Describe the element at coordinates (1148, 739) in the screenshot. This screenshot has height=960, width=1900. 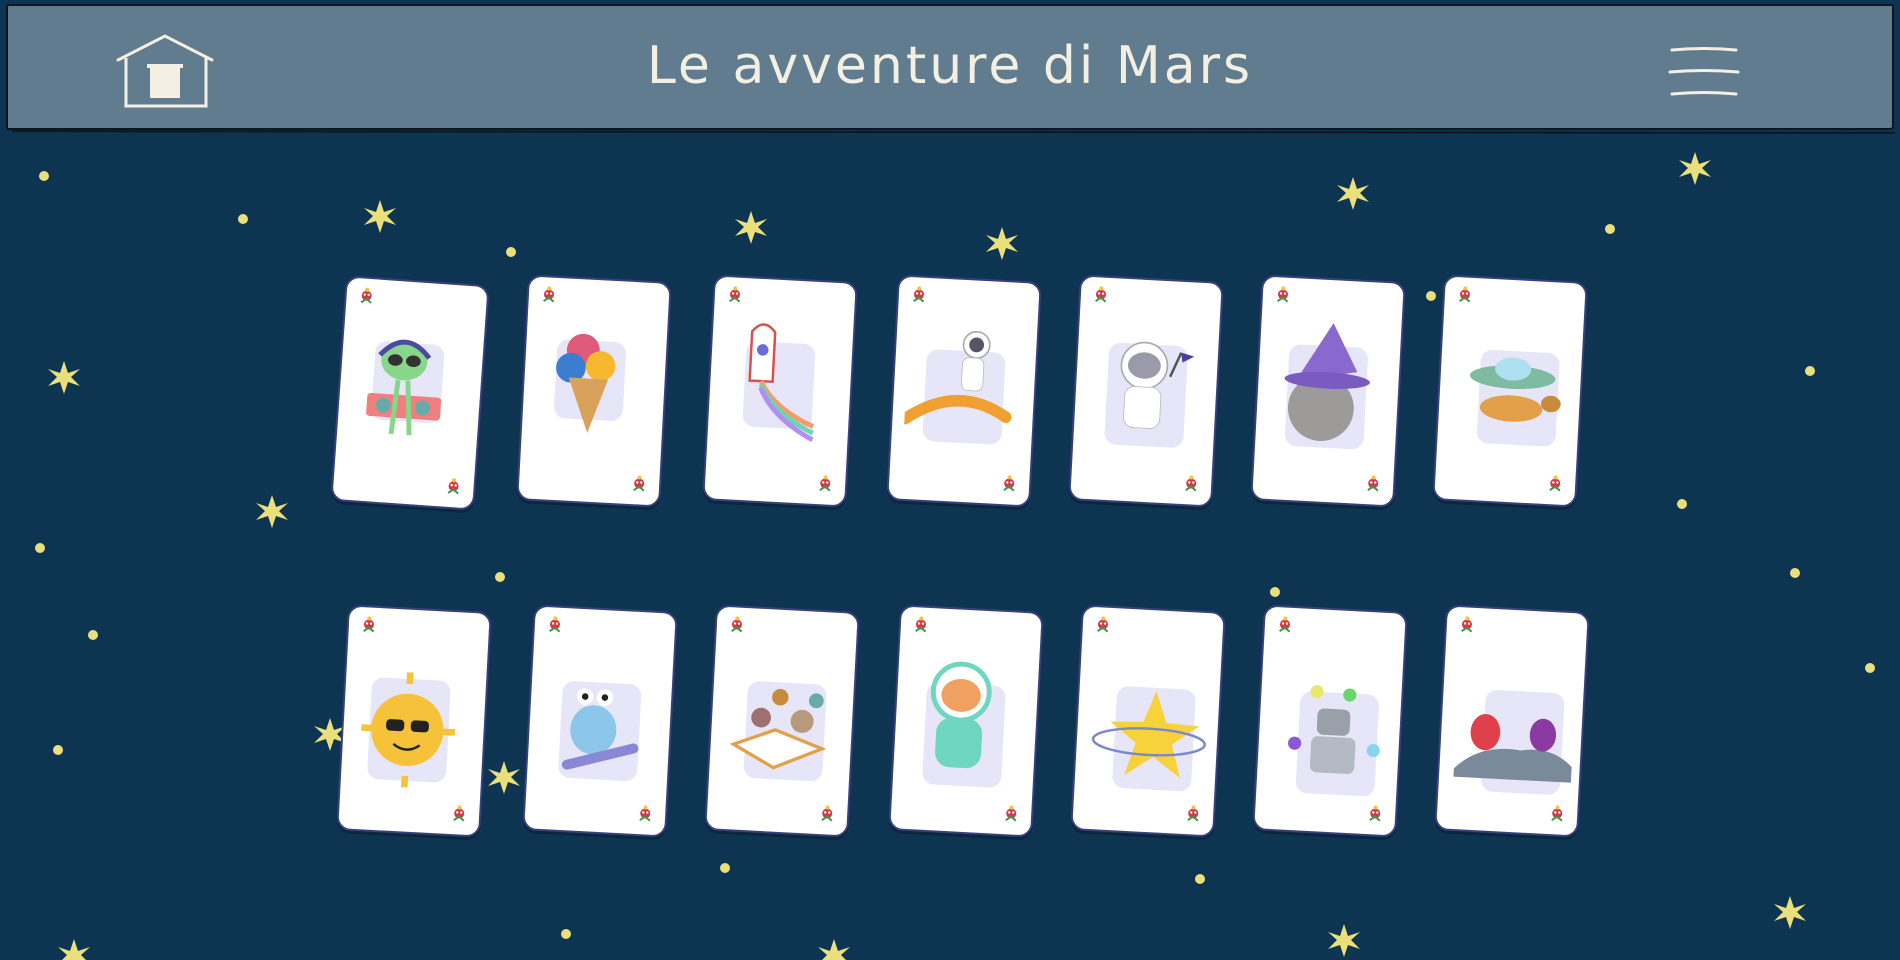
I see `star-ring-icon` at that location.